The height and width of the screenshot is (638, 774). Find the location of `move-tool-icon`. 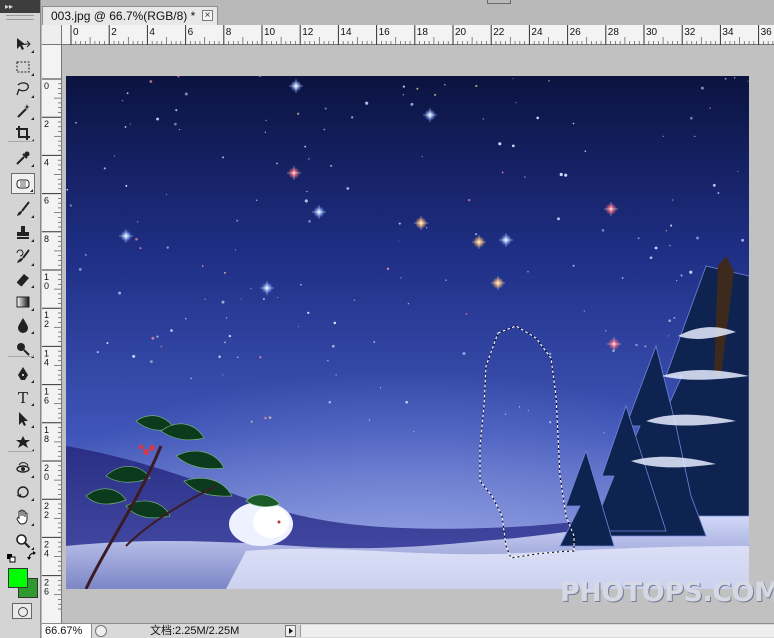

move-tool-icon is located at coordinates (23, 43).